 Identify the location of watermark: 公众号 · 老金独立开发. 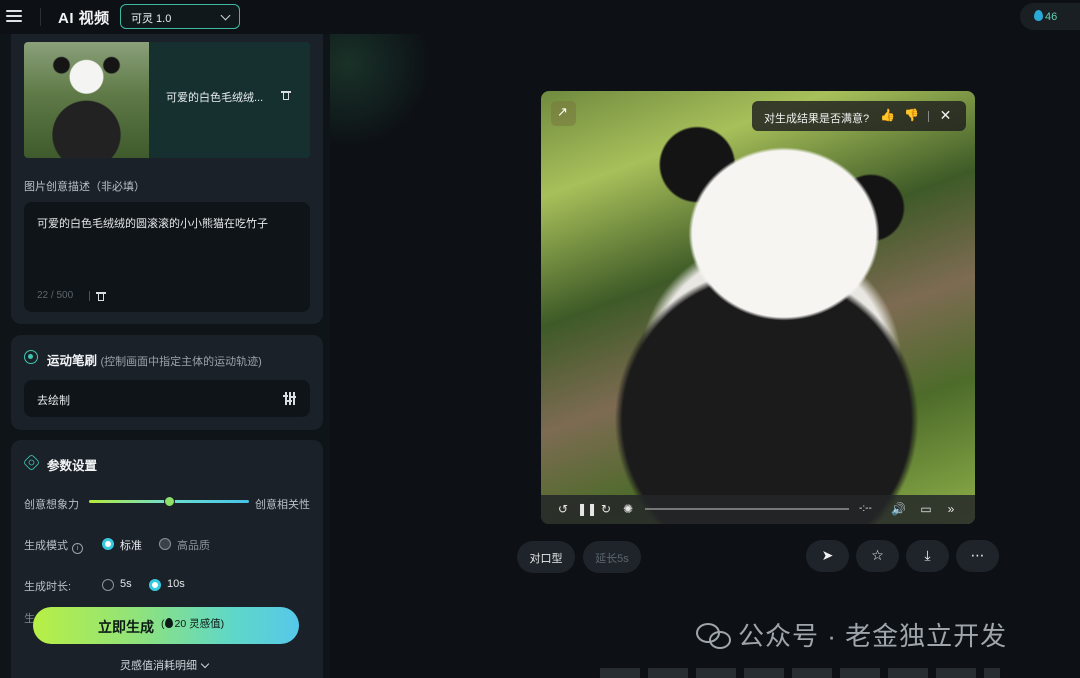
(851, 634).